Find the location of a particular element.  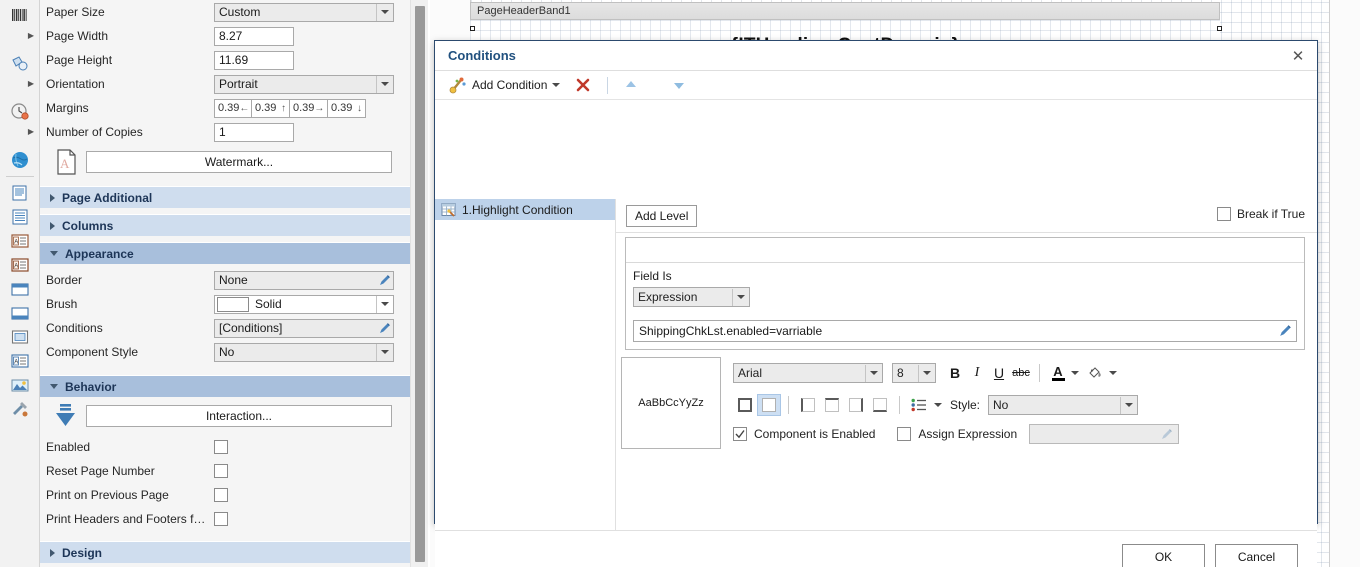

delete-condition-button is located at coordinates (583, 85).